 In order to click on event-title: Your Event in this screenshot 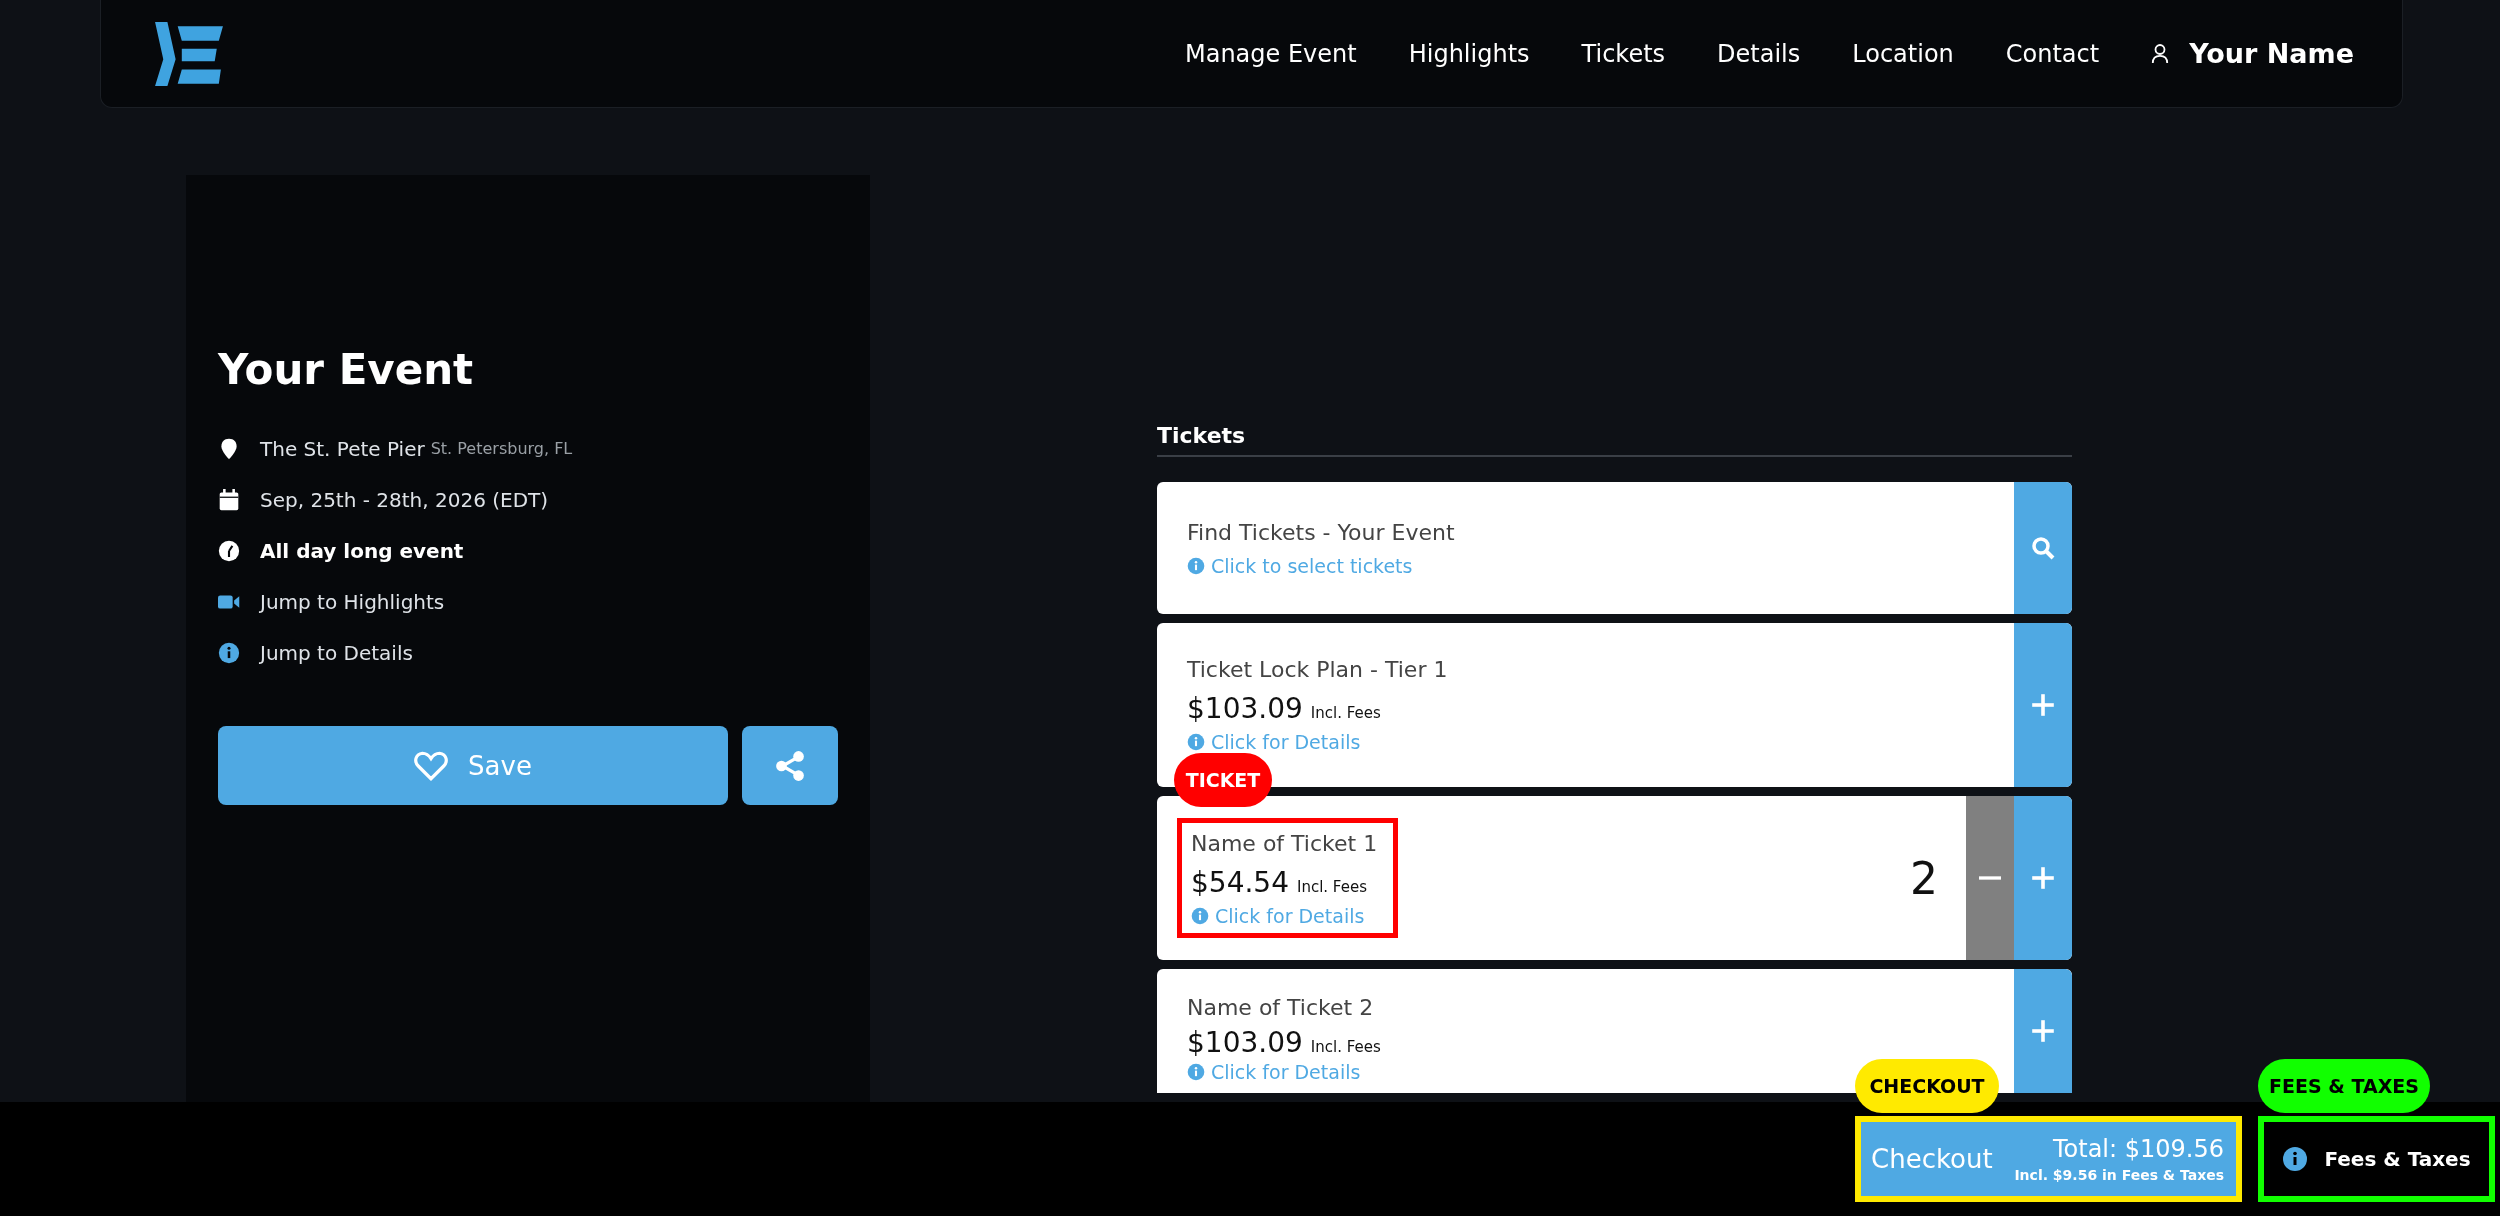, I will do `click(346, 370)`.